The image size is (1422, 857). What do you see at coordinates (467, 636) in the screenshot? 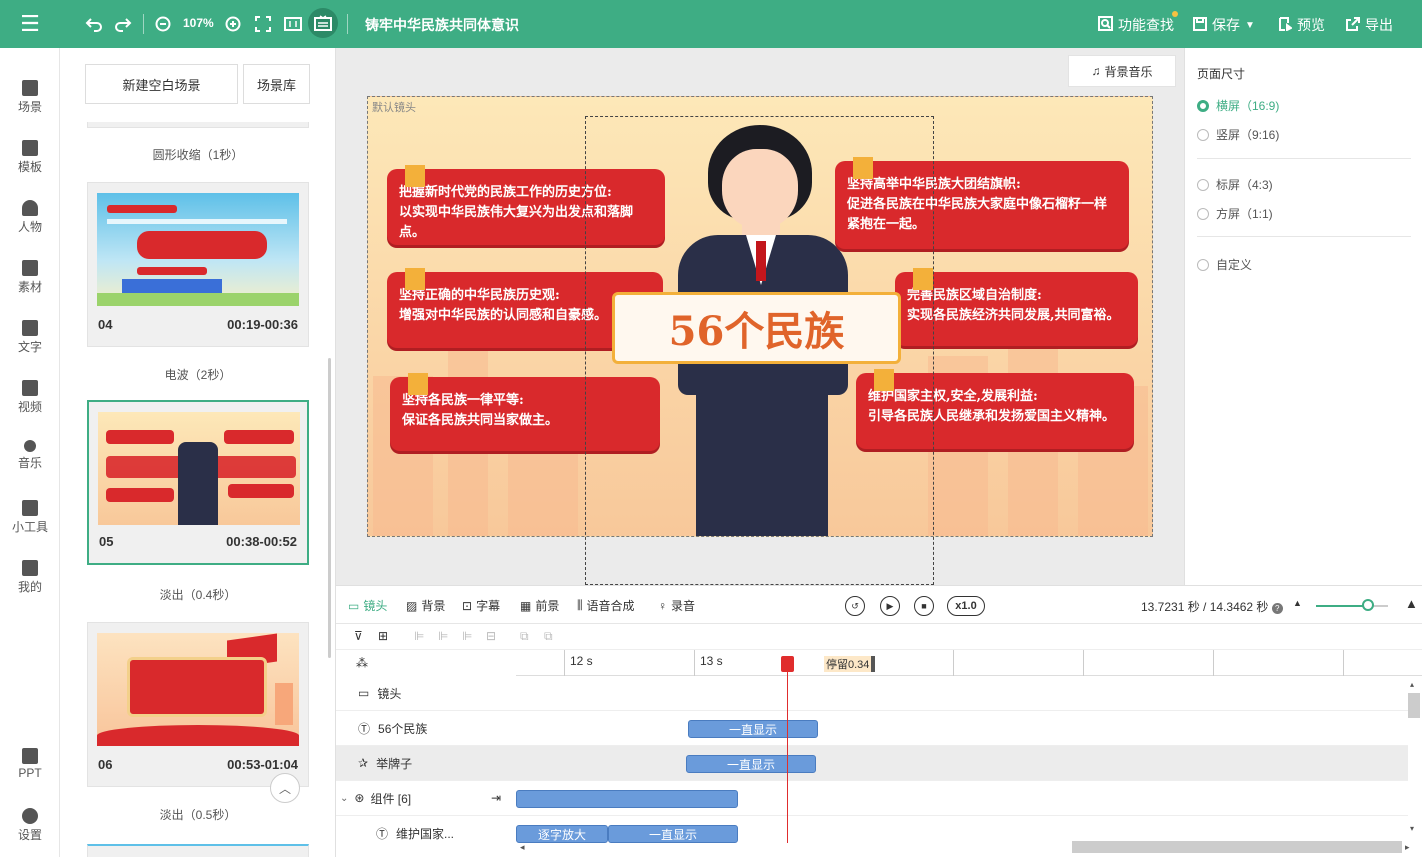
I see `align-right-icon: ⊫` at bounding box center [467, 636].